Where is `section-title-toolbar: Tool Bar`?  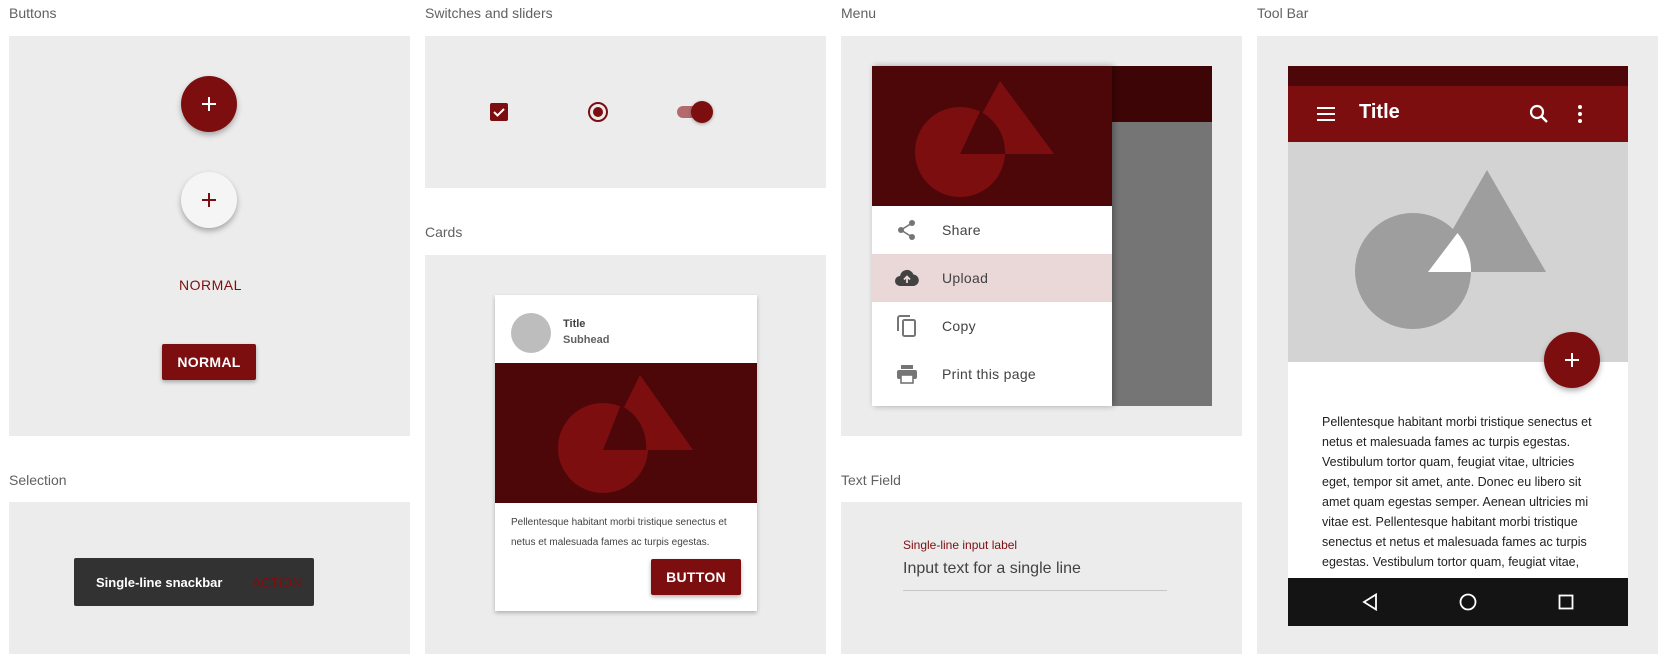 section-title-toolbar: Tool Bar is located at coordinates (1283, 13).